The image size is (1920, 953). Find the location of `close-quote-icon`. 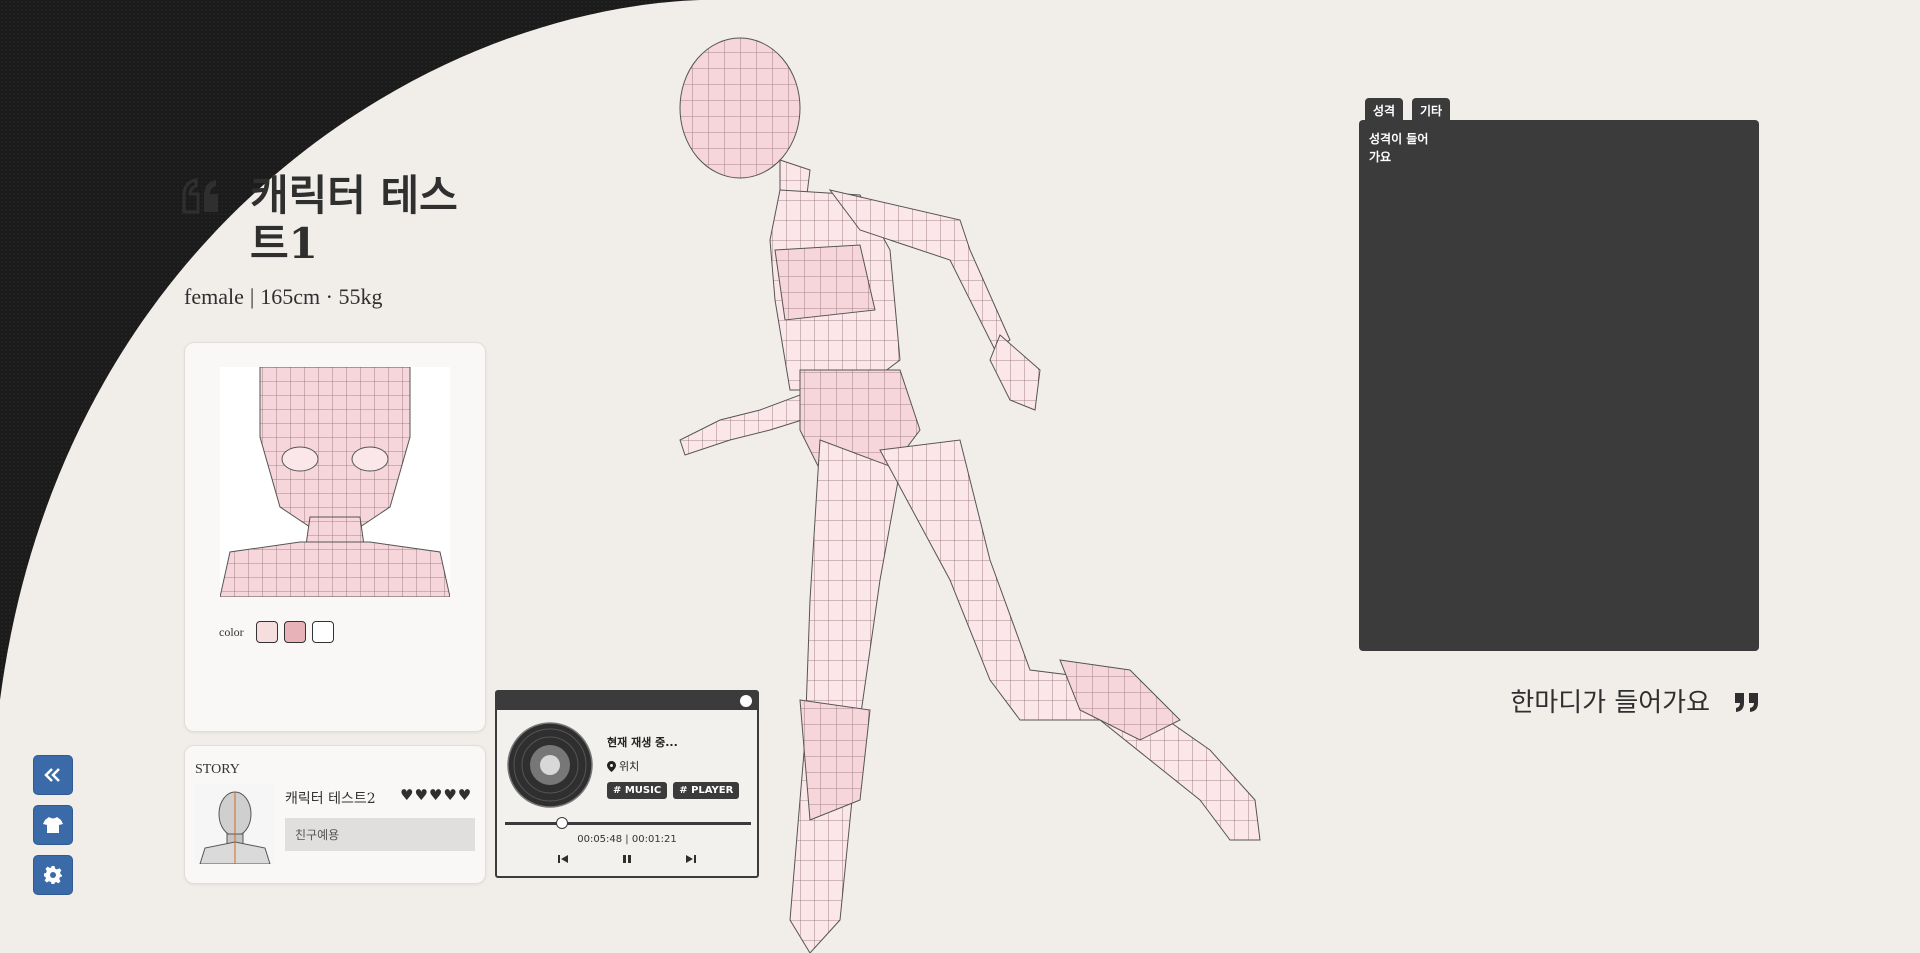

close-quote-icon is located at coordinates (1746, 702).